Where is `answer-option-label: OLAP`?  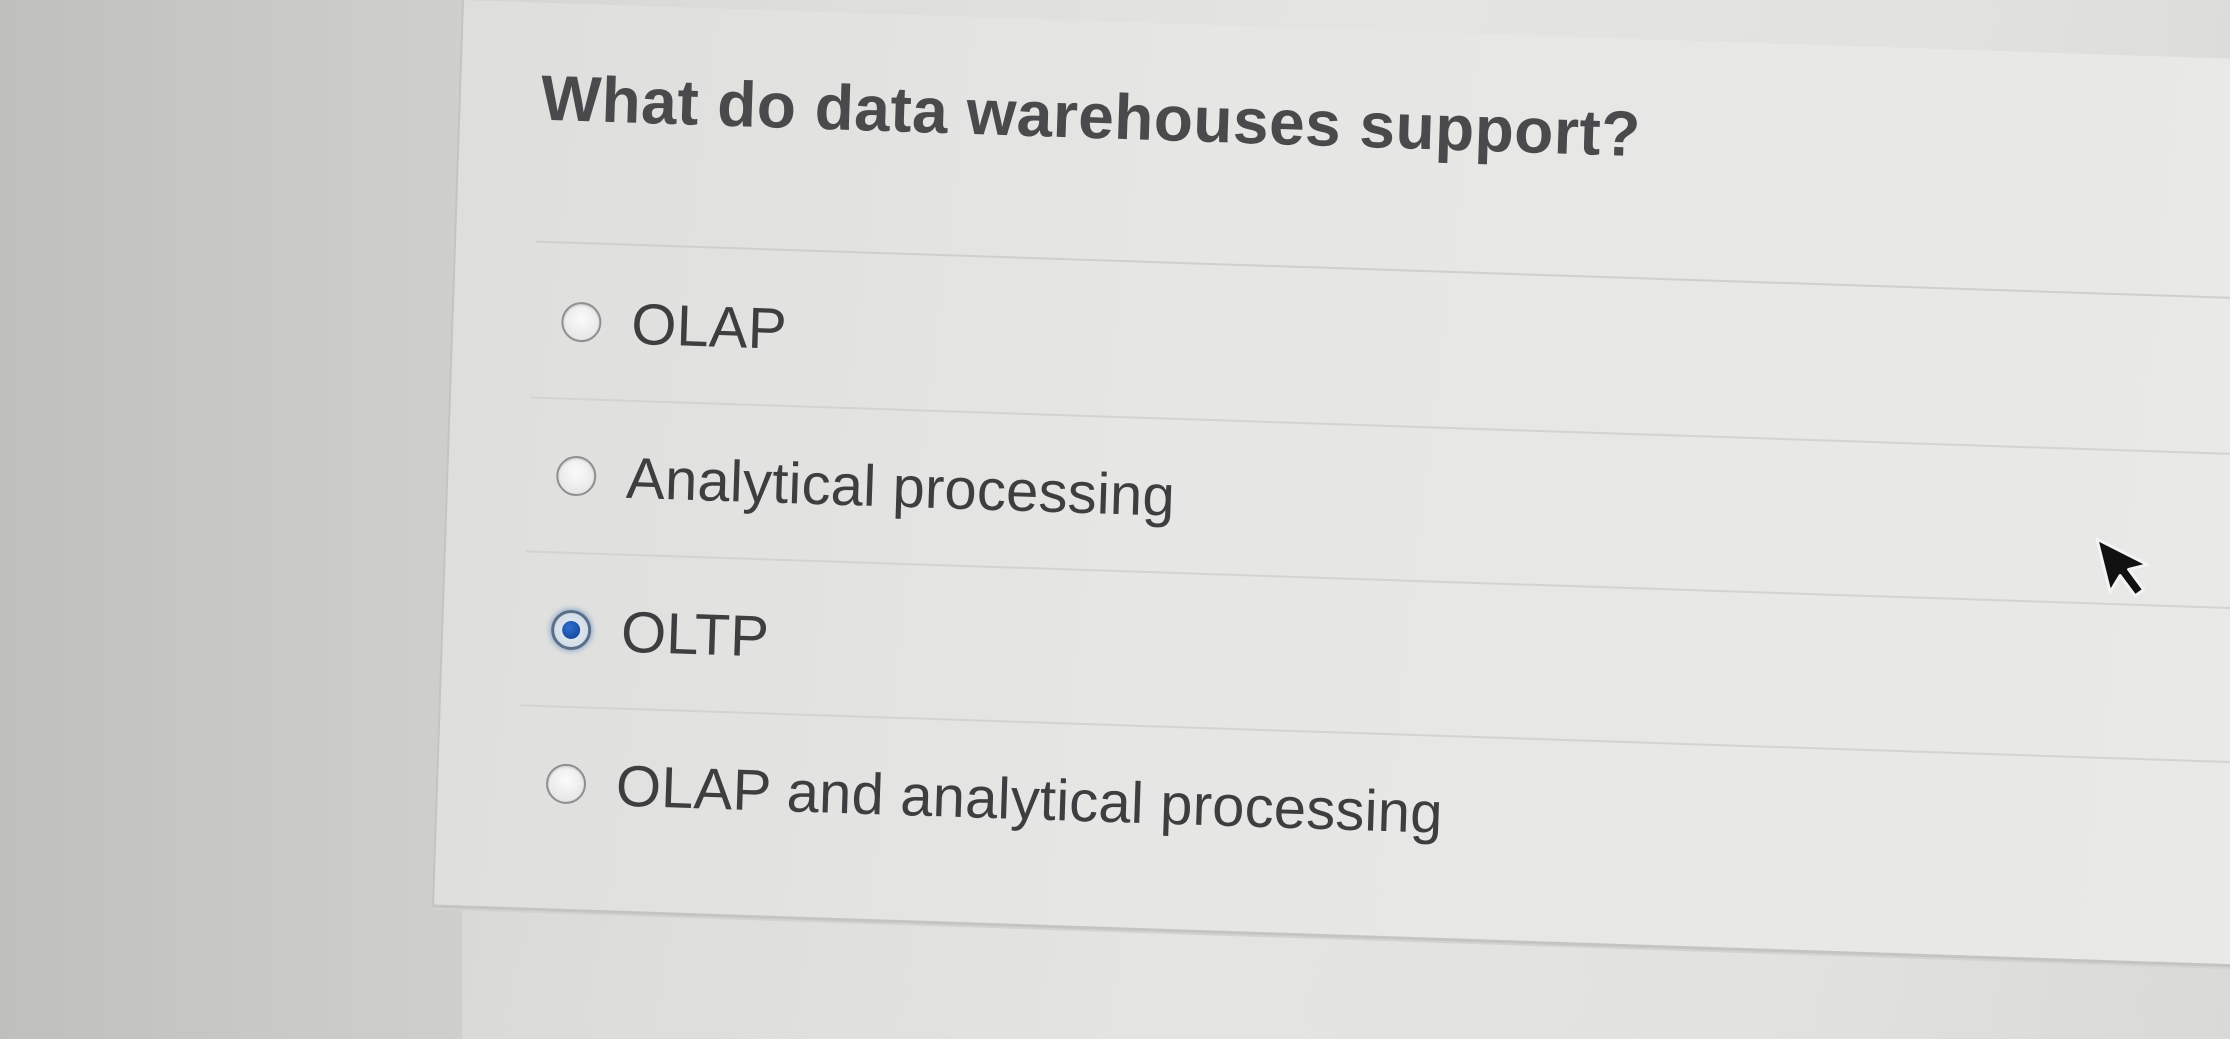
answer-option-label: OLAP is located at coordinates (709, 326).